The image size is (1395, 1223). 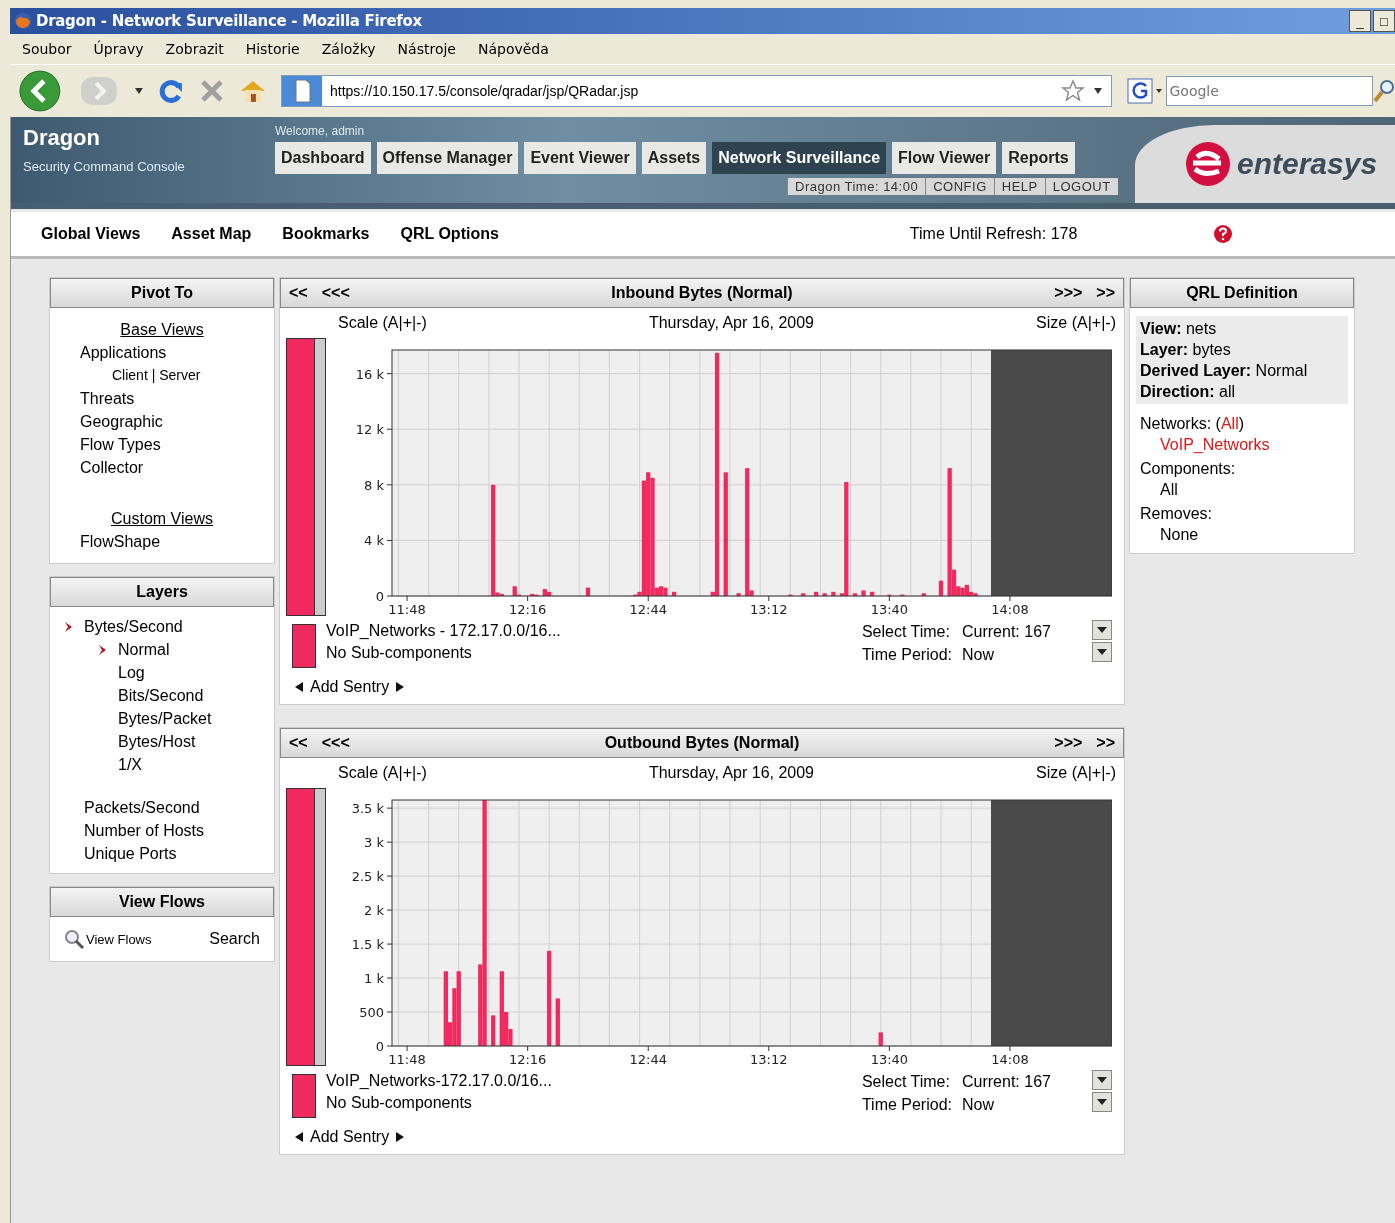 What do you see at coordinates (1179, 329) in the screenshot?
I see `definition-line: View: nets` at bounding box center [1179, 329].